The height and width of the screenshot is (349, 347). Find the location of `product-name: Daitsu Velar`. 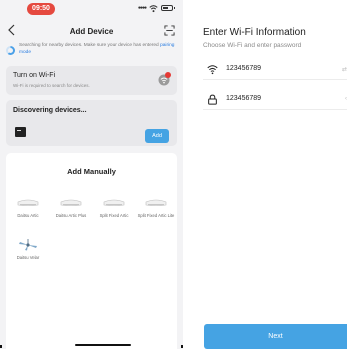

product-name: Daitsu Velar is located at coordinates (28, 257).